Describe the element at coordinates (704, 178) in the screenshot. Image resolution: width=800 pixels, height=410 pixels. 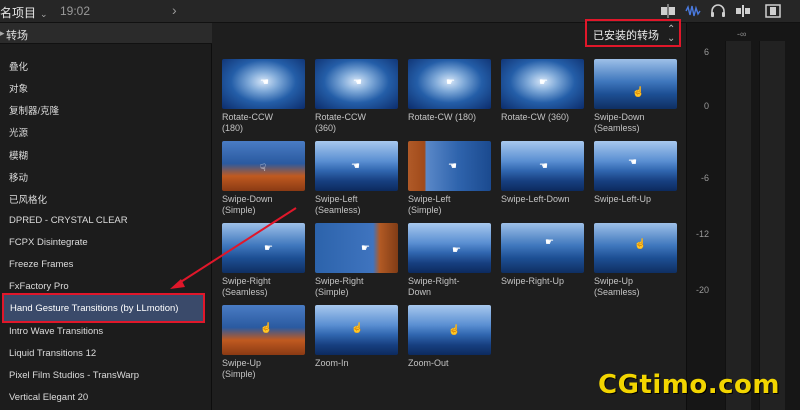
I see `meter-scale-label: -6` at that location.